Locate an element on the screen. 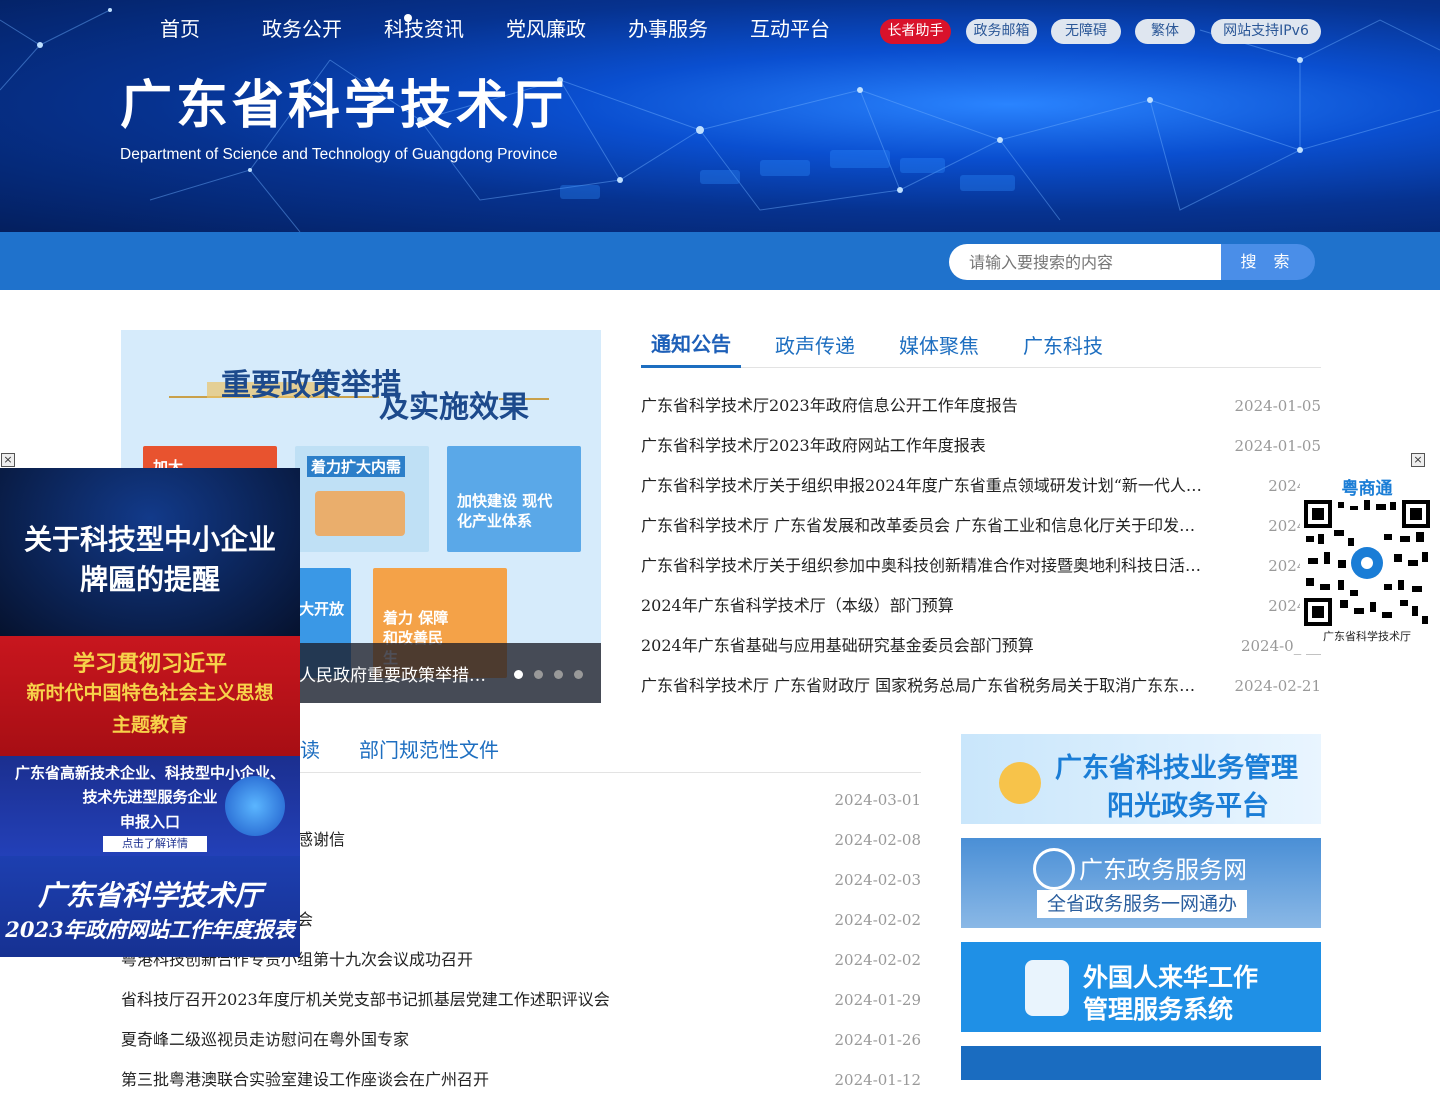 This screenshot has height=1100, width=1440. accessibility-button: 无障碍 is located at coordinates (1086, 31).